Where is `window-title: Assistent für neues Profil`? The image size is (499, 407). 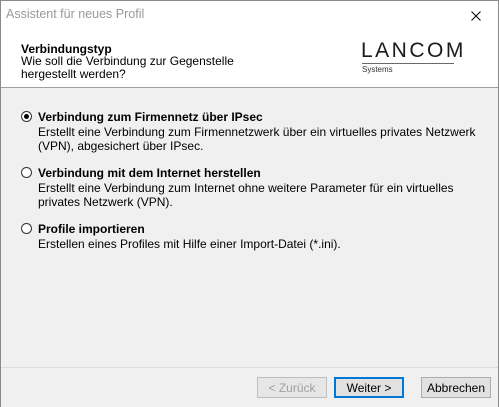 window-title: Assistent für neues Profil is located at coordinates (75, 14).